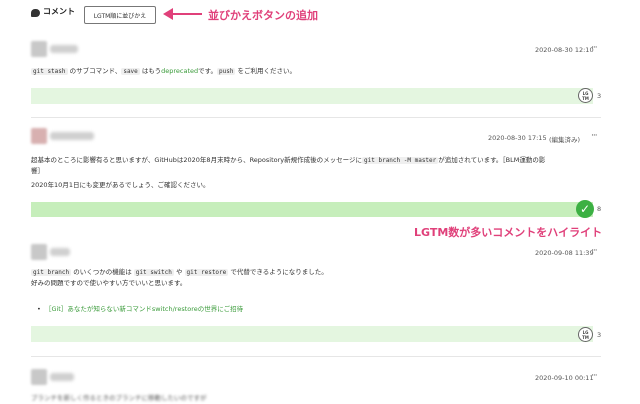 This screenshot has width=640, height=404. Describe the element at coordinates (119, 398) in the screenshot. I see `body-text: ブランチを新しく作るときのブランチに移動したいのですが` at that location.